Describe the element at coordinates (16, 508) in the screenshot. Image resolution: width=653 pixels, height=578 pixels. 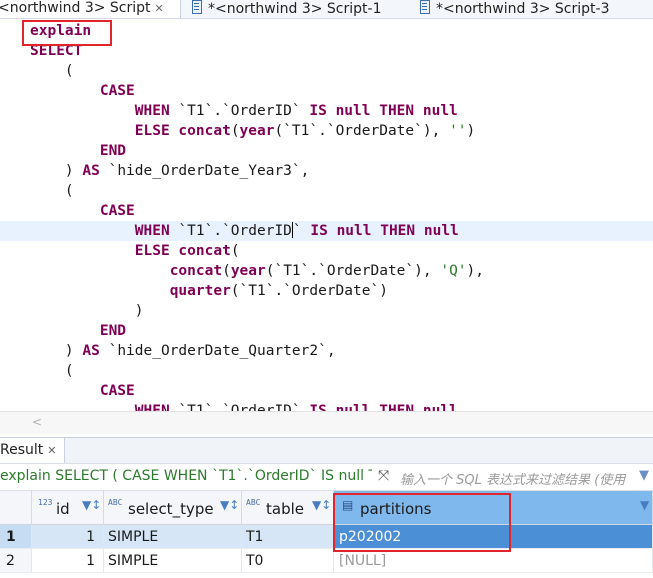
I see `row-number-header` at that location.